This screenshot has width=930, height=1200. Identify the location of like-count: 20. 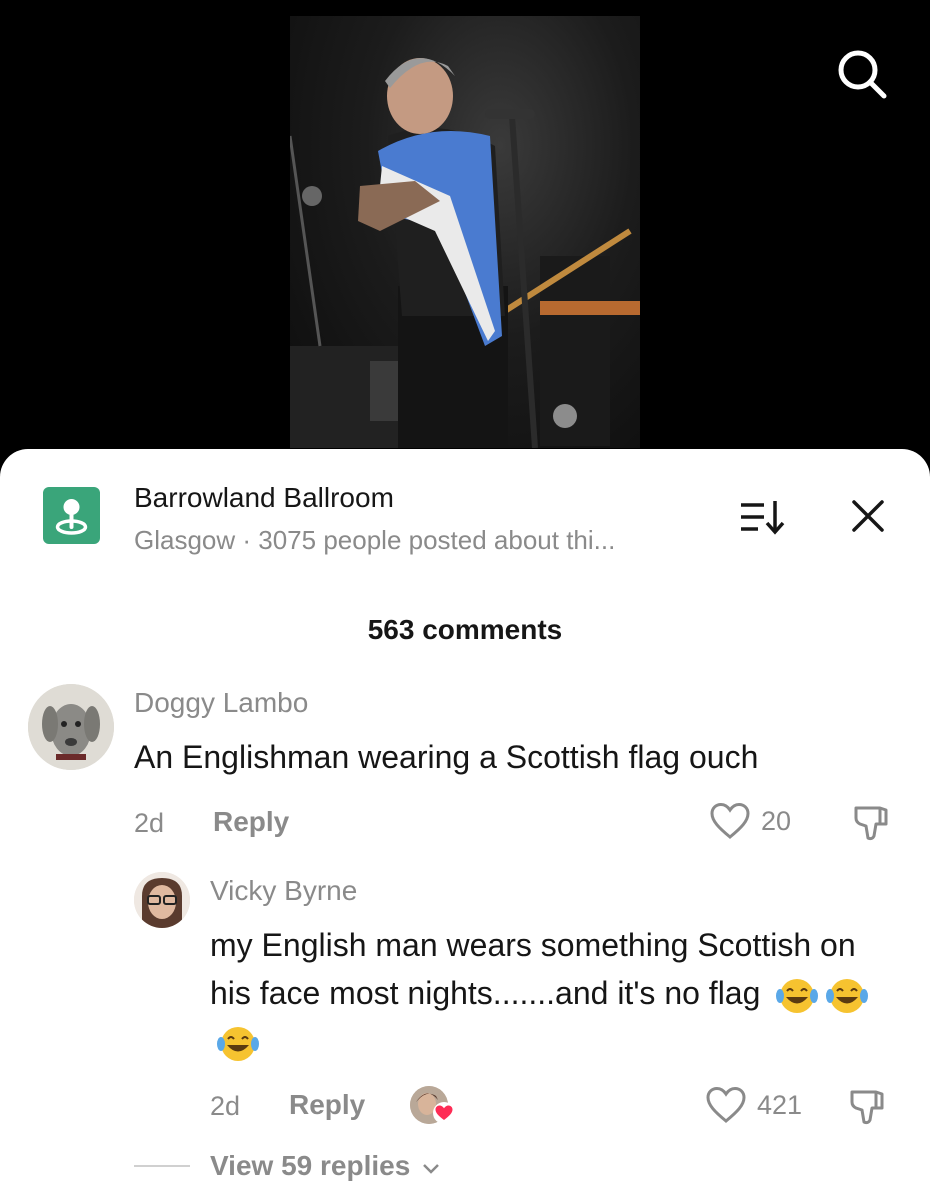
(776, 820).